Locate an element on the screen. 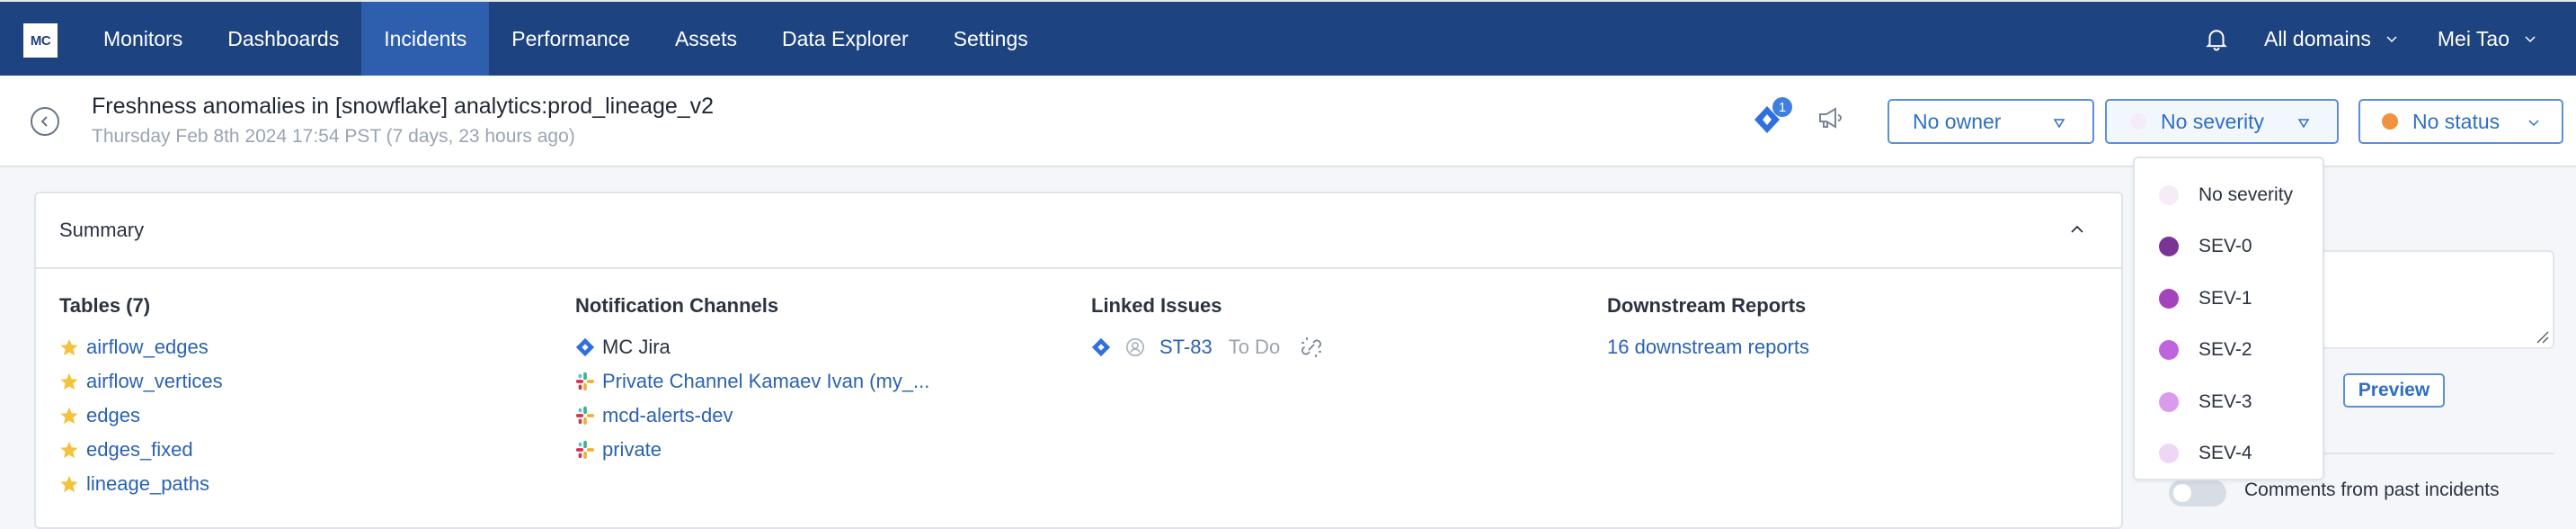 The height and width of the screenshot is (529, 2576). past-comments-toggle is located at coordinates (2197, 493).